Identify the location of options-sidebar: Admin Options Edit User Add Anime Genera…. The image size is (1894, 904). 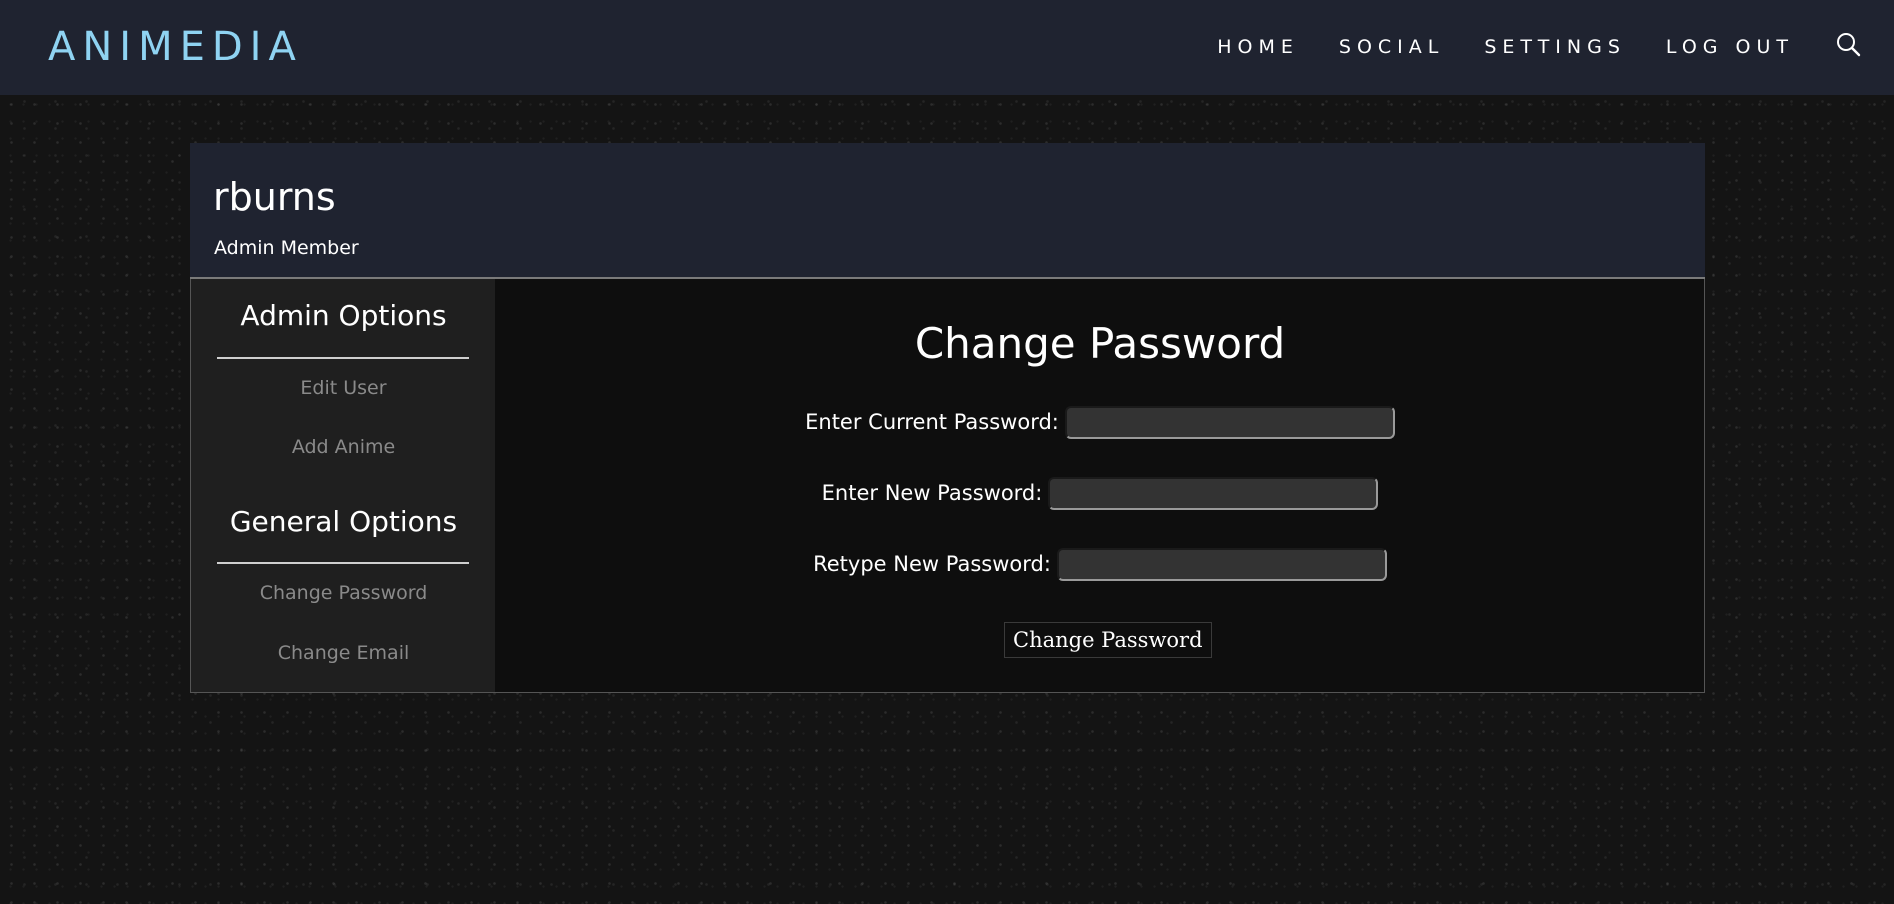
(342, 486).